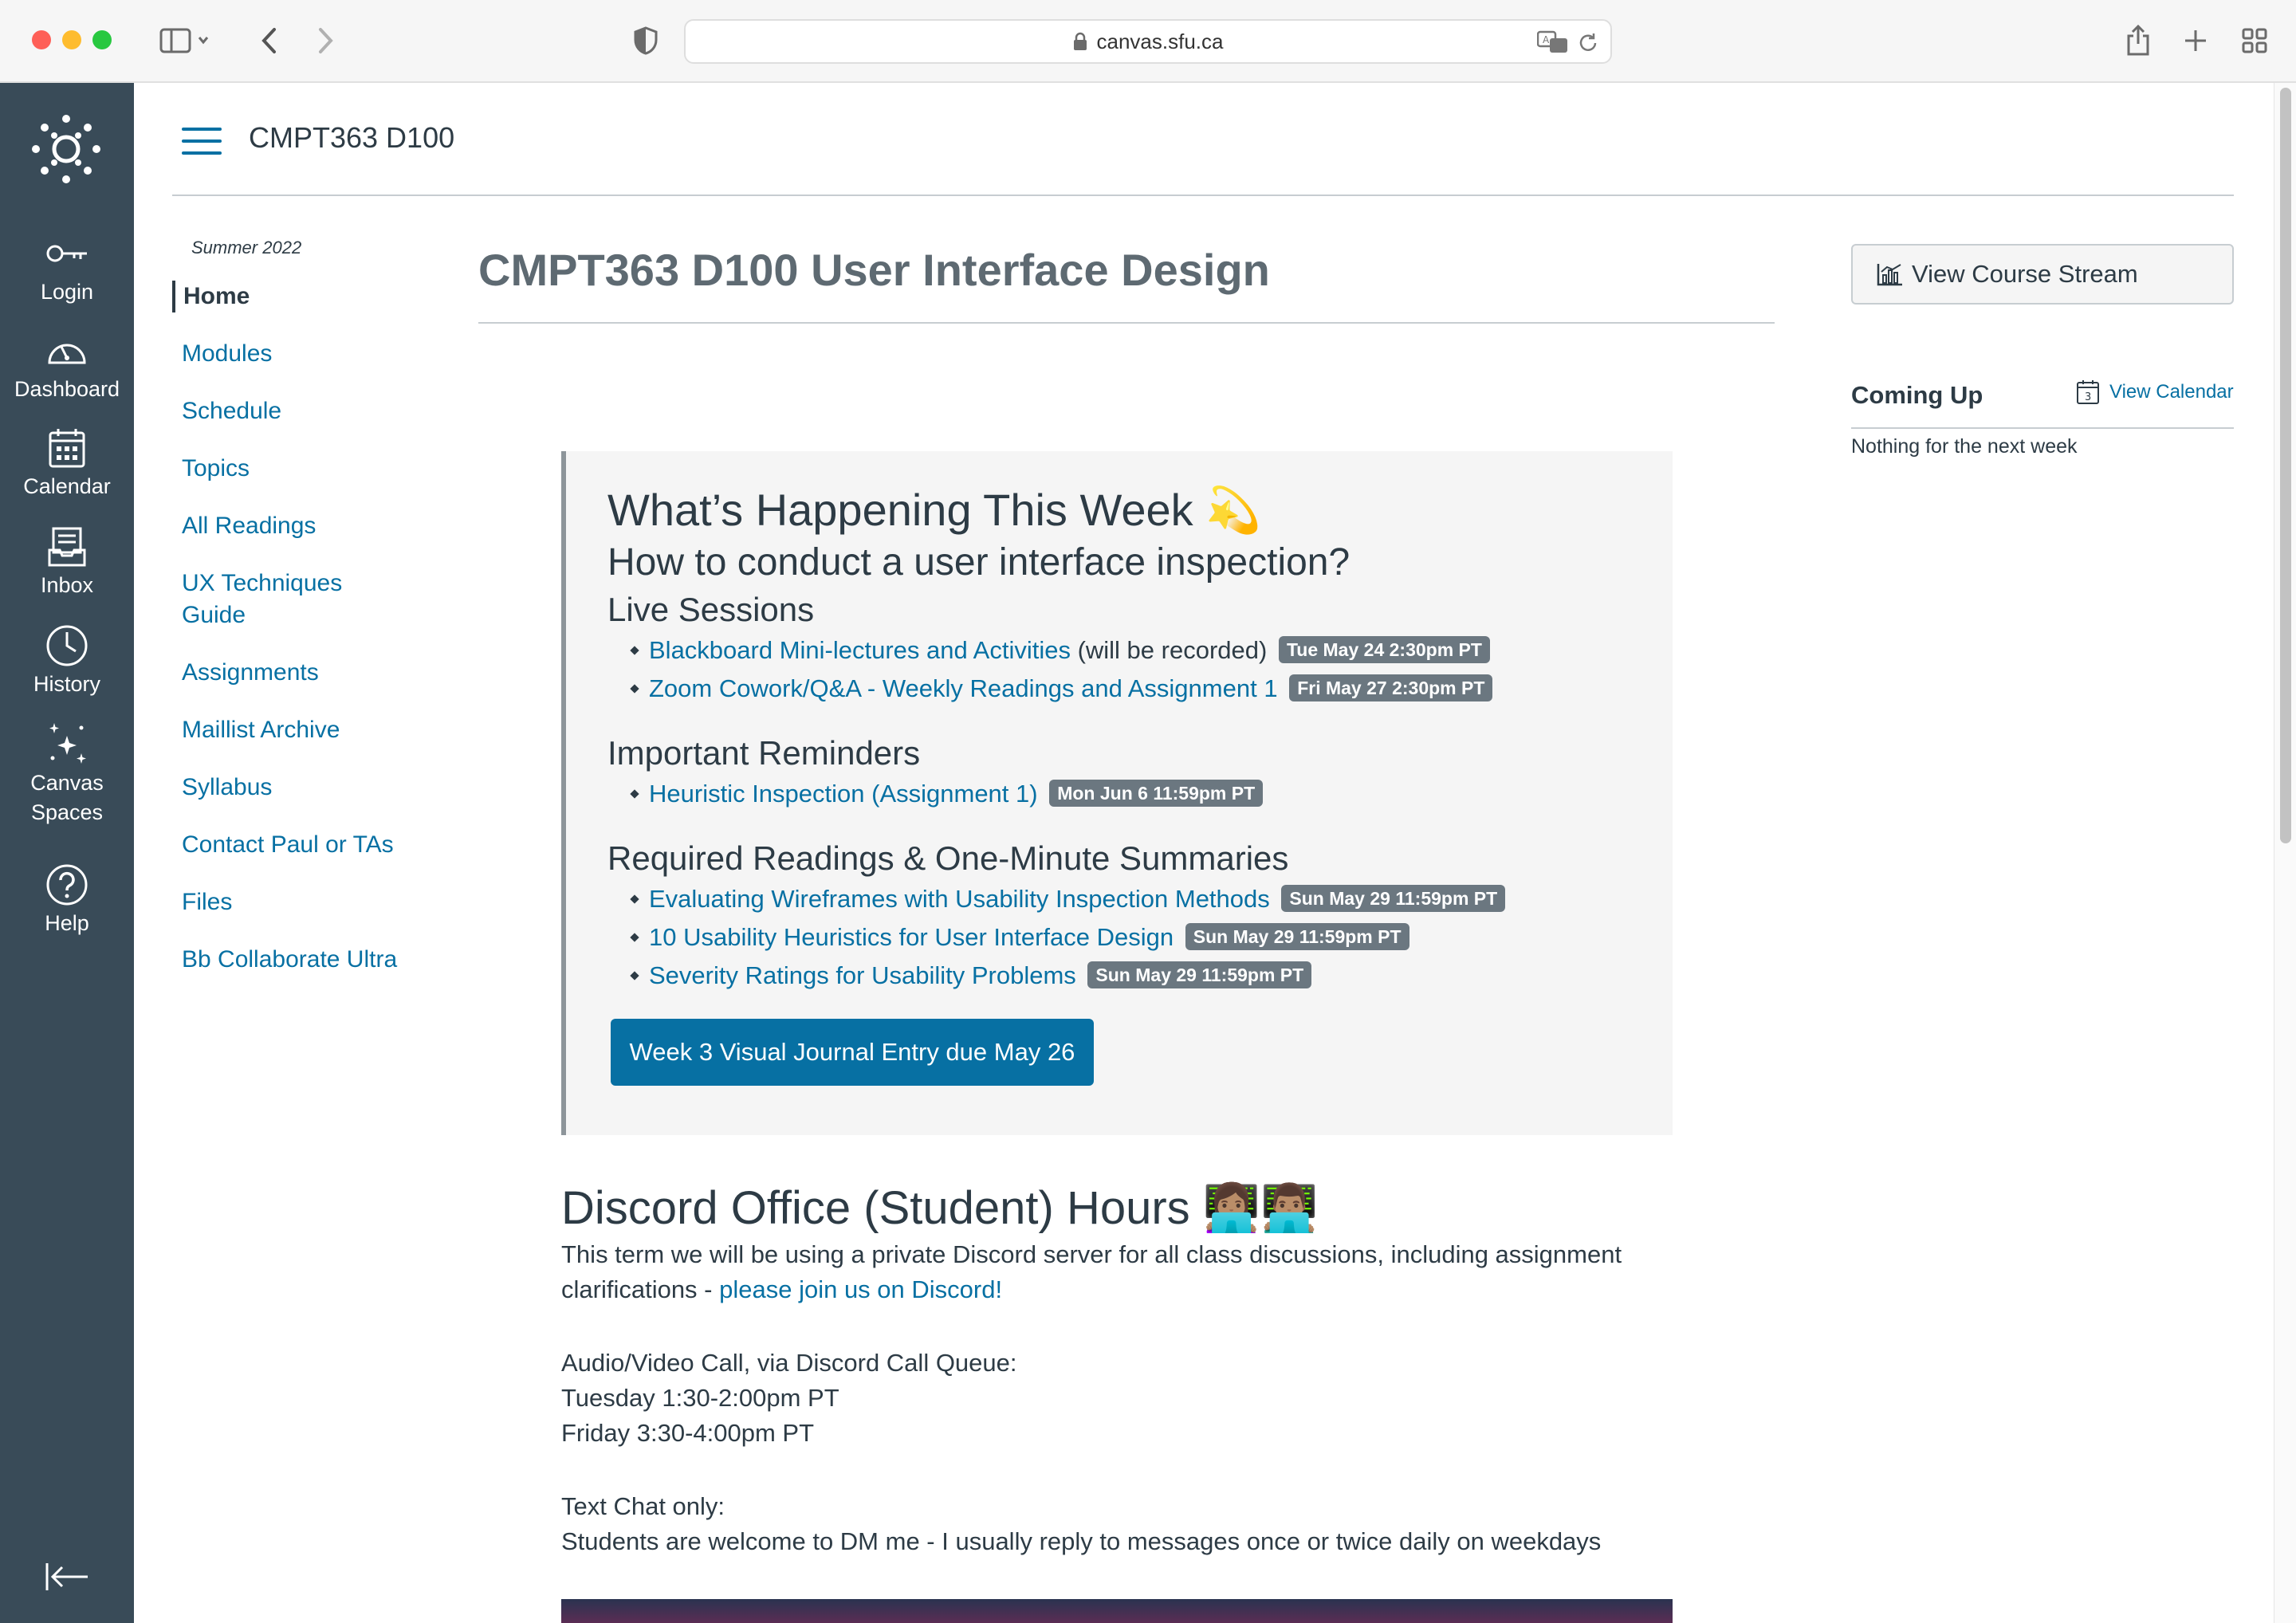 Image resolution: width=2296 pixels, height=1623 pixels. I want to click on global-nav-label: Spaces, so click(67, 812).